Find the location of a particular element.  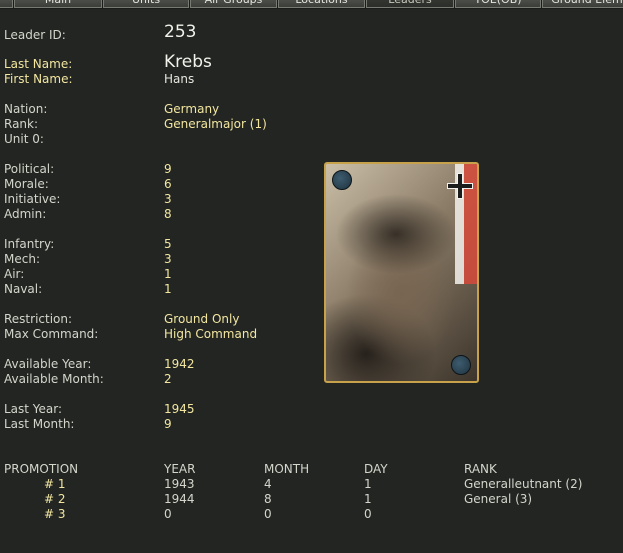

rank-label: Rank: is located at coordinates (21, 124).